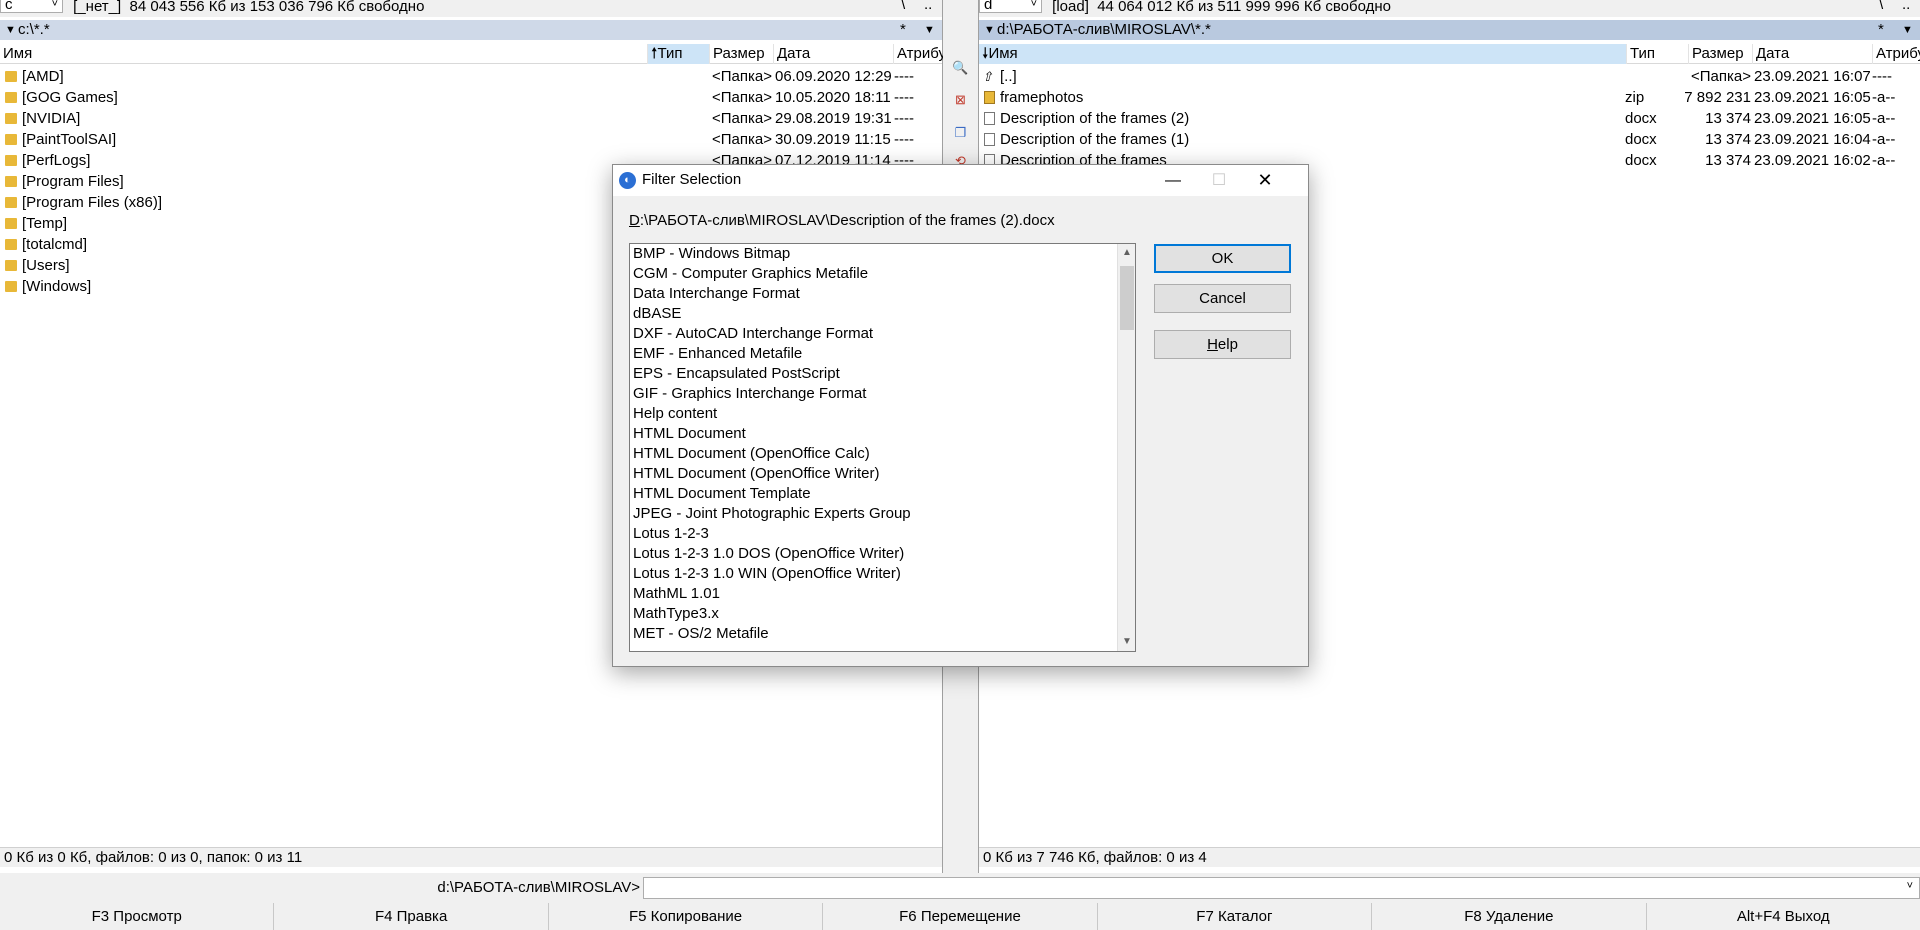  I want to click on filter-item: HTML Document, so click(882, 434).